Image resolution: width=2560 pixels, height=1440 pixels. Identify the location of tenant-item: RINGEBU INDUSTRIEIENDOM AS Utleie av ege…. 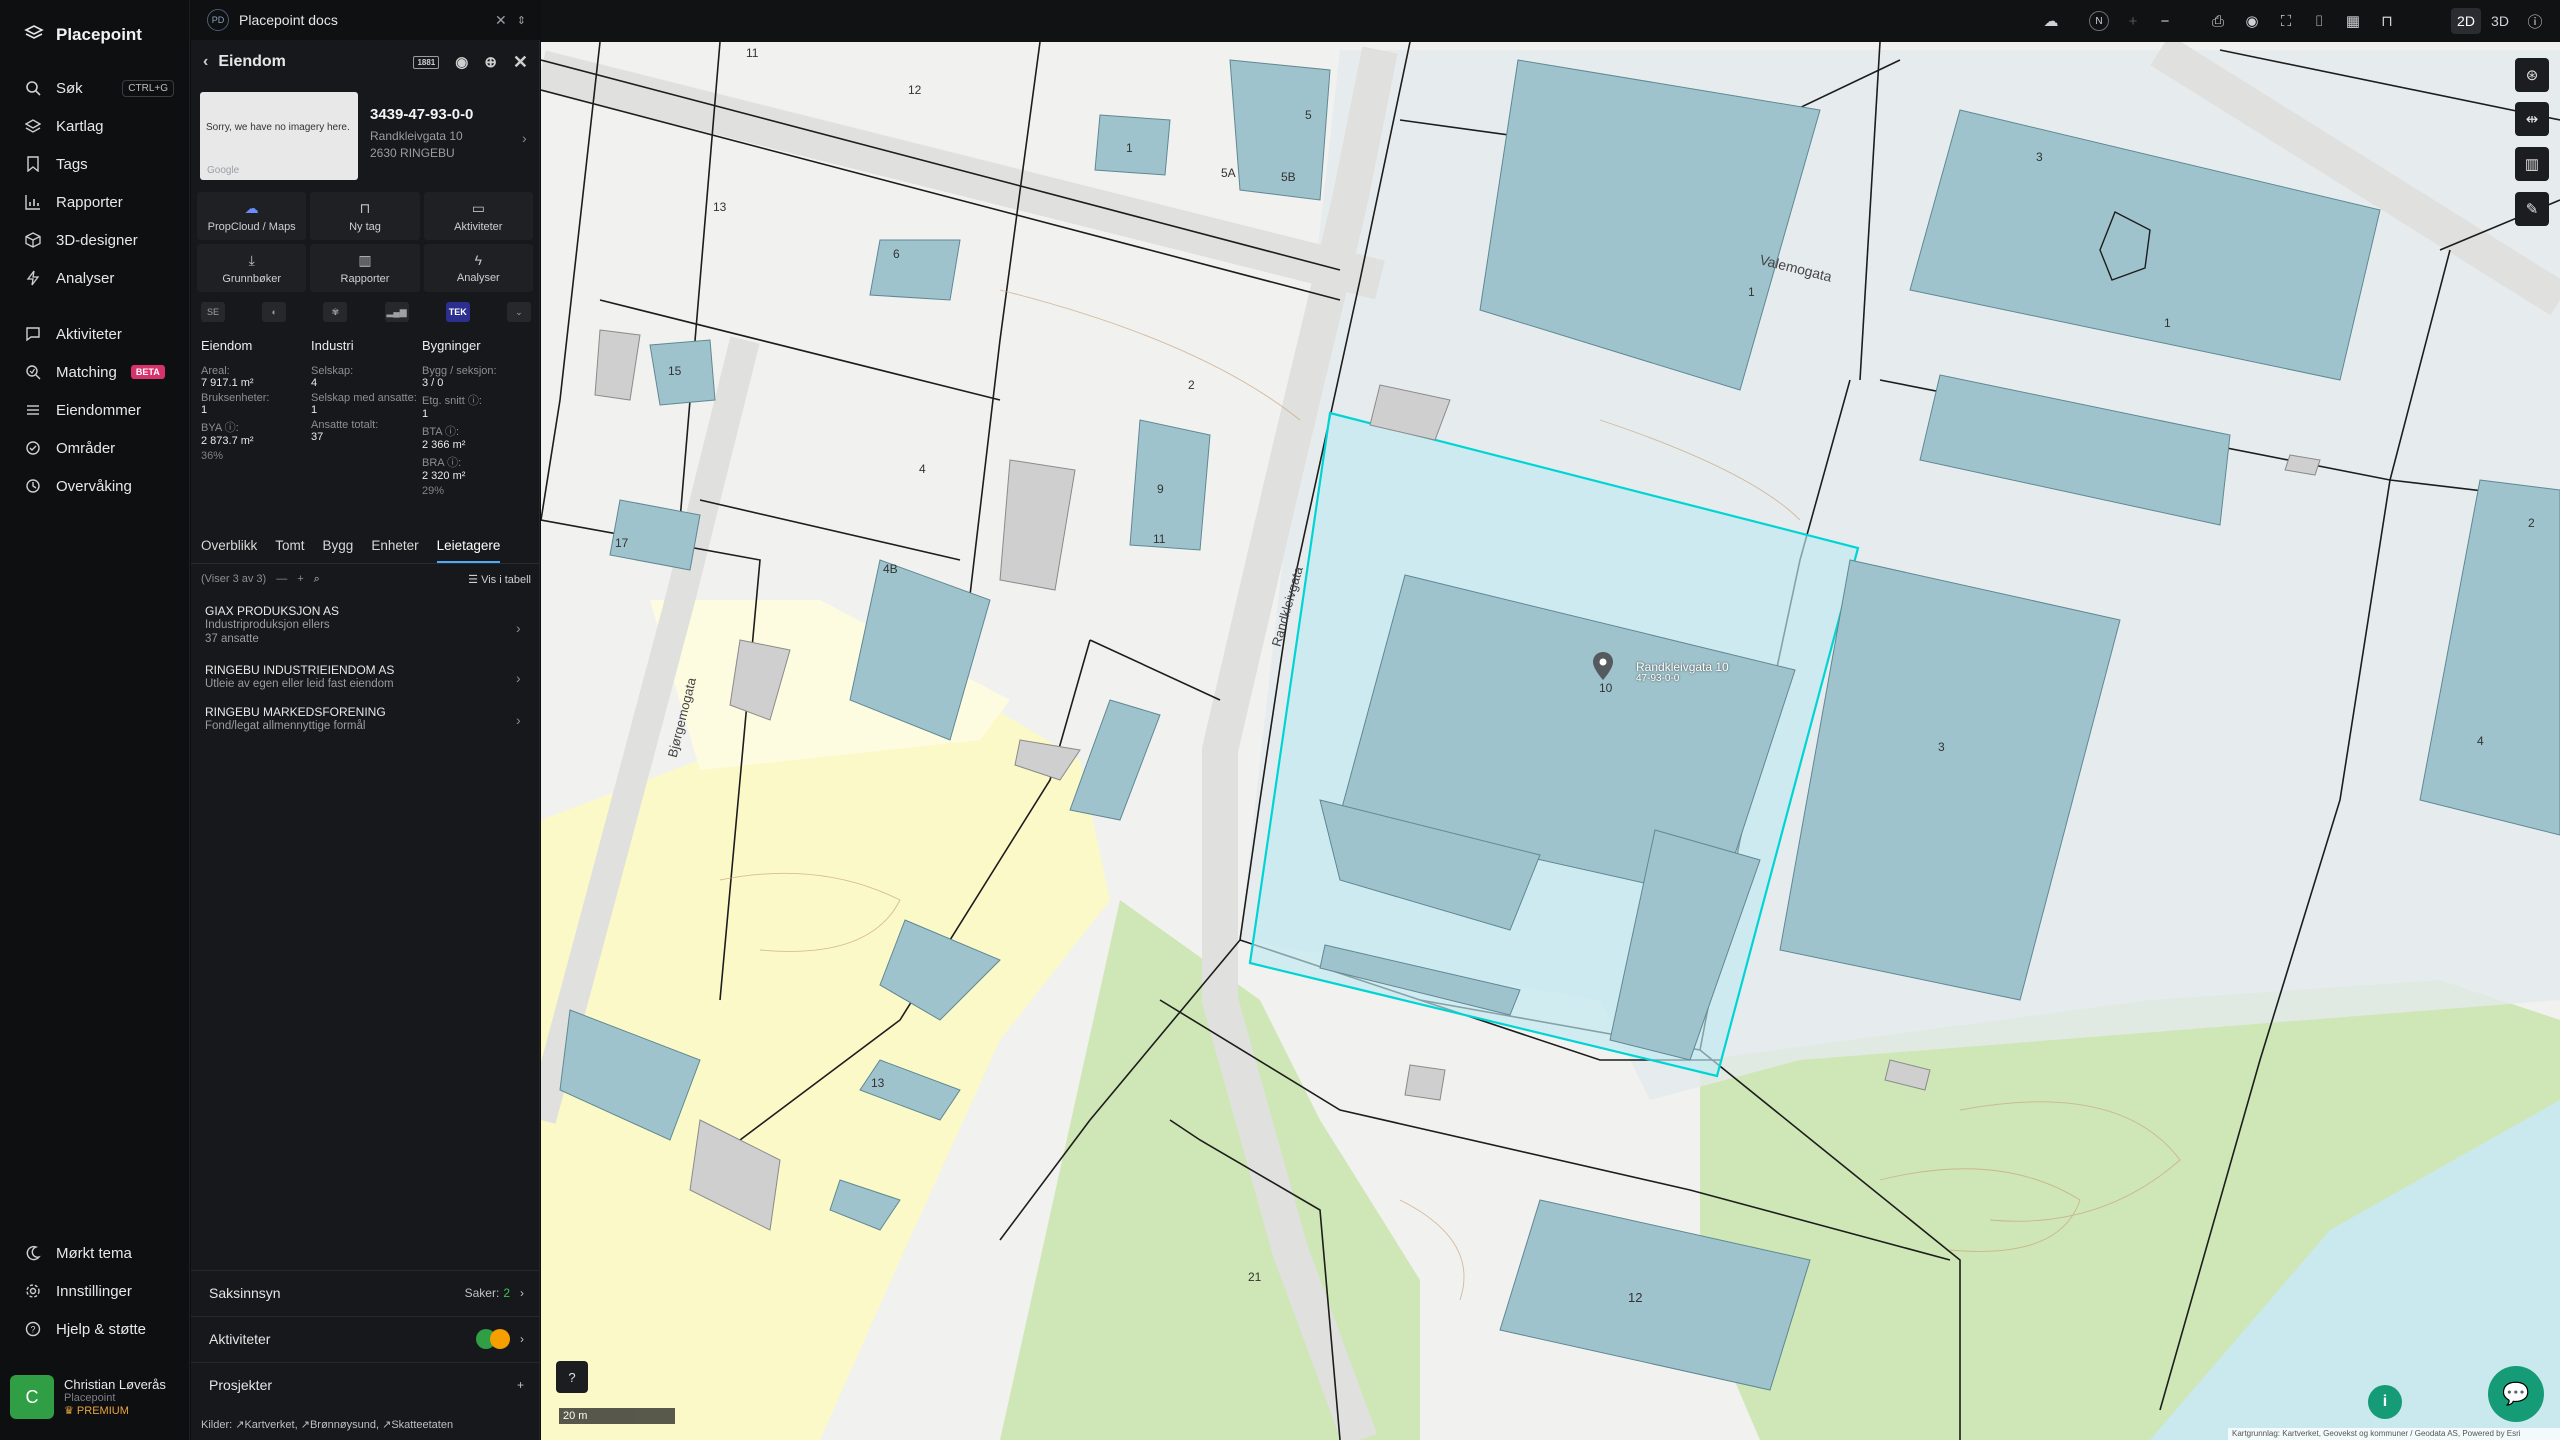
(365, 677).